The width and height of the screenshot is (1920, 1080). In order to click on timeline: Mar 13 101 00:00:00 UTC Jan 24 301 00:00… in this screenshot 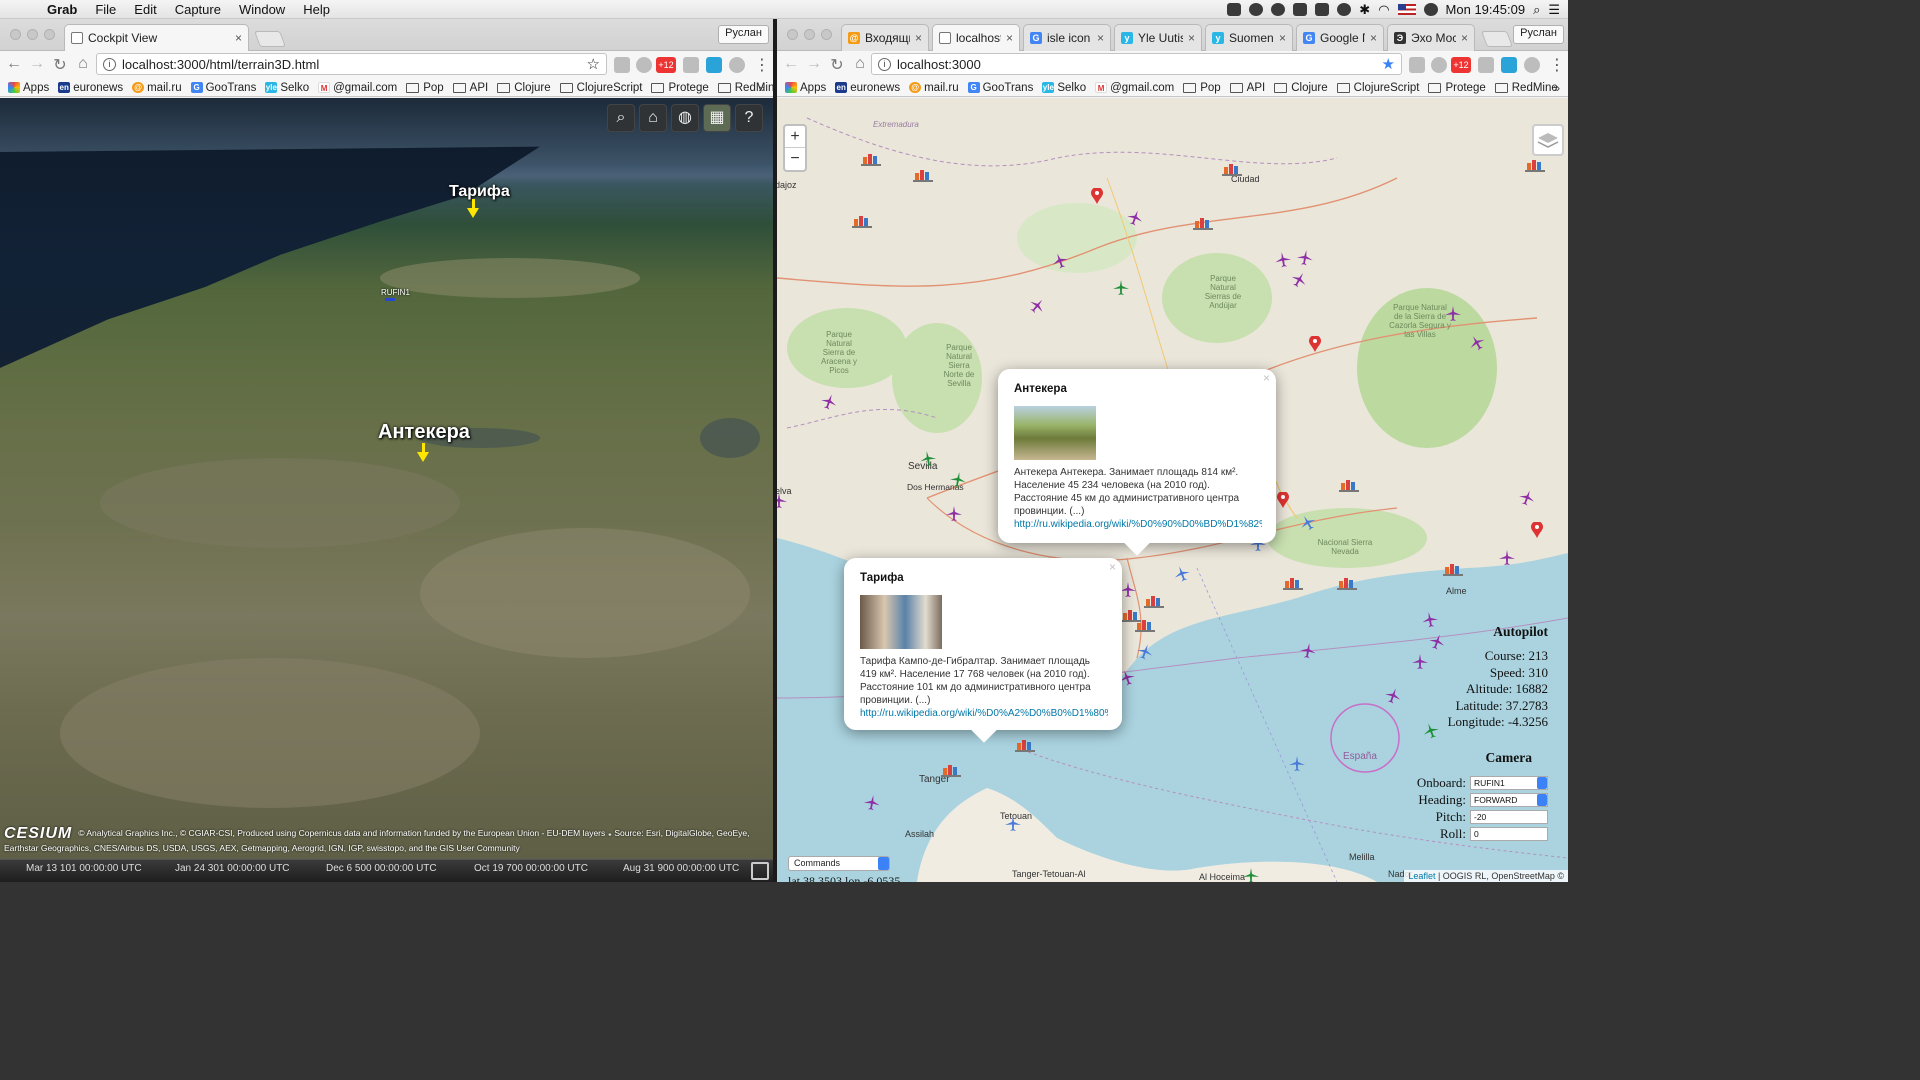, I will do `click(386, 870)`.